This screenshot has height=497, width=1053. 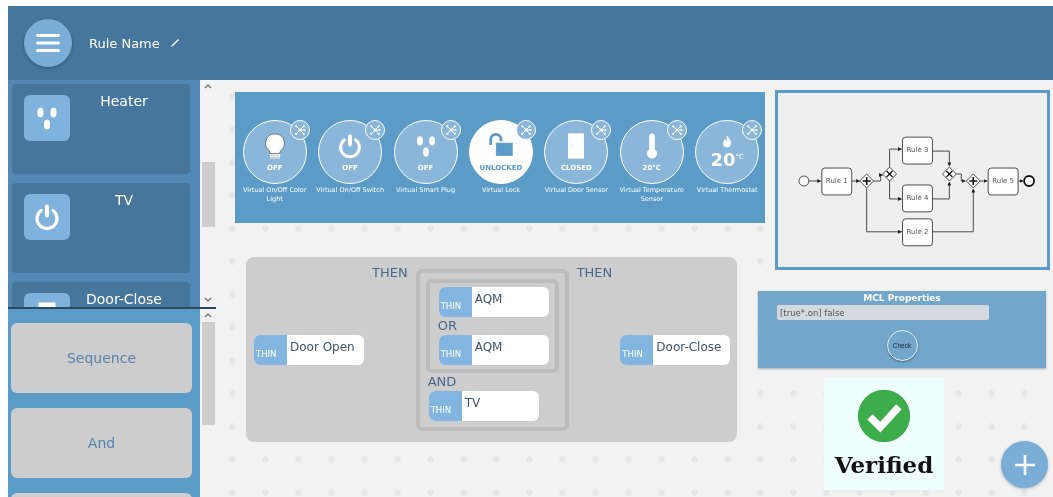 What do you see at coordinates (174, 43) in the screenshot?
I see `pencil-icon` at bounding box center [174, 43].